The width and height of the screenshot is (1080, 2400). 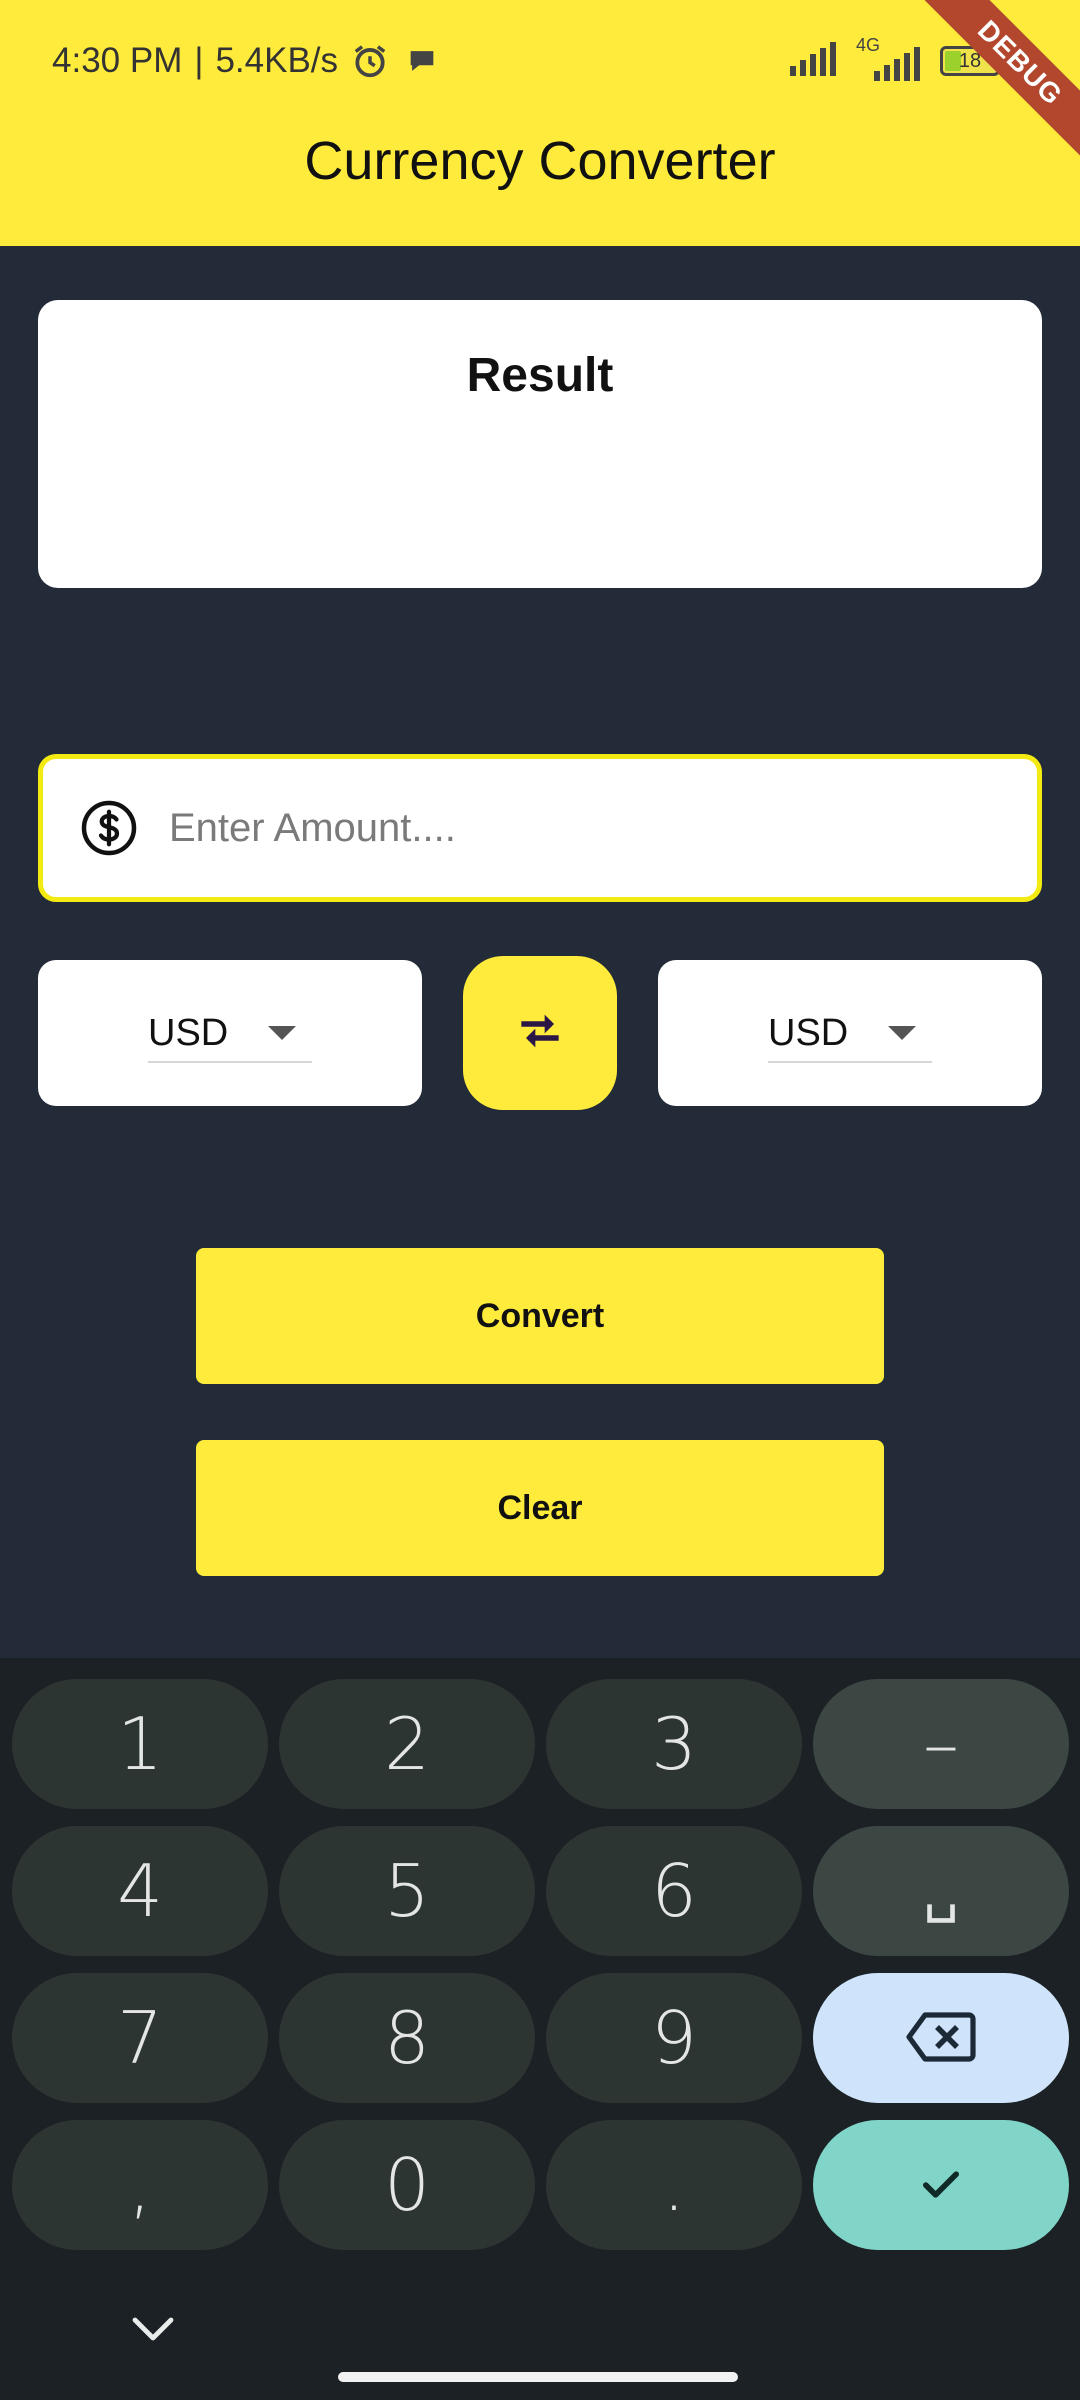 What do you see at coordinates (140, 2038) in the screenshot?
I see `key-7: 7` at bounding box center [140, 2038].